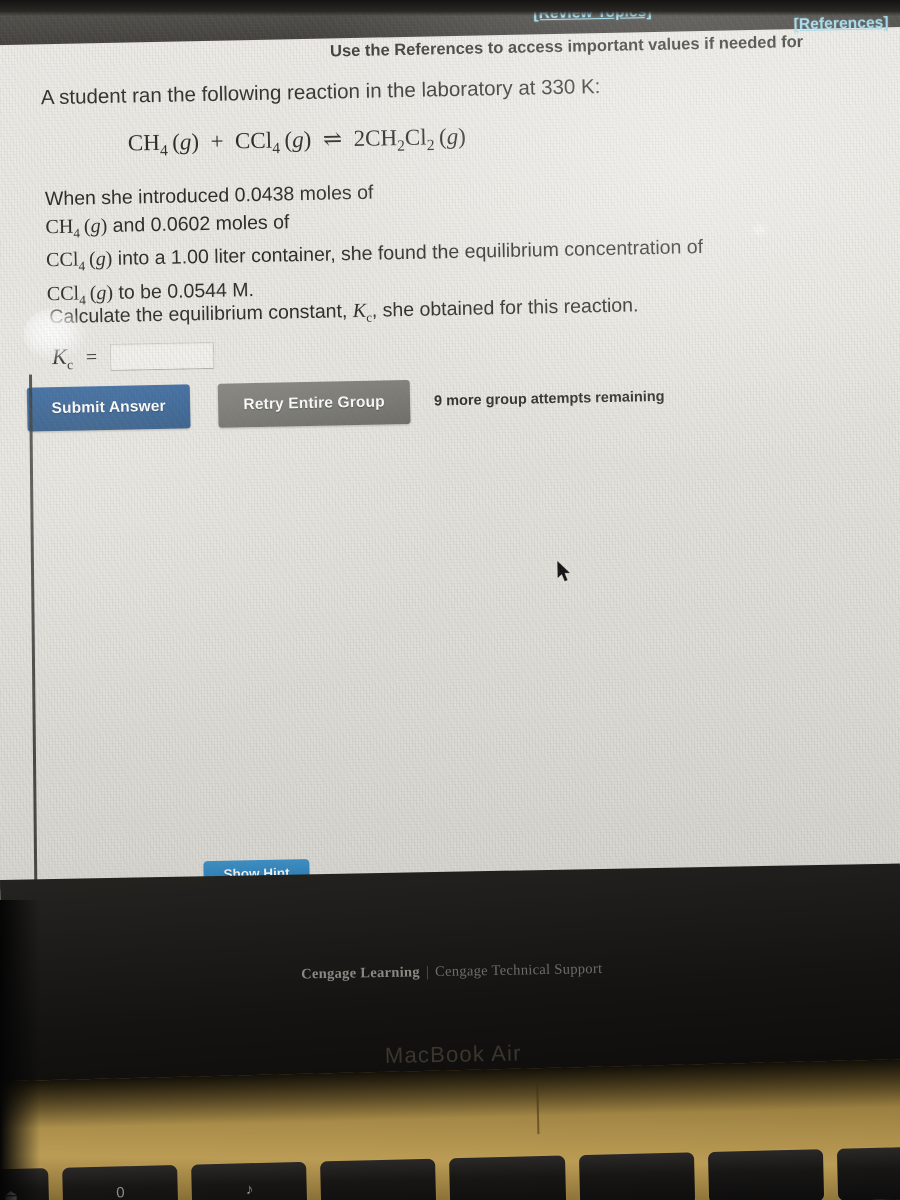  Describe the element at coordinates (108, 408) in the screenshot. I see `submit-answer-button: Submit Answer` at that location.